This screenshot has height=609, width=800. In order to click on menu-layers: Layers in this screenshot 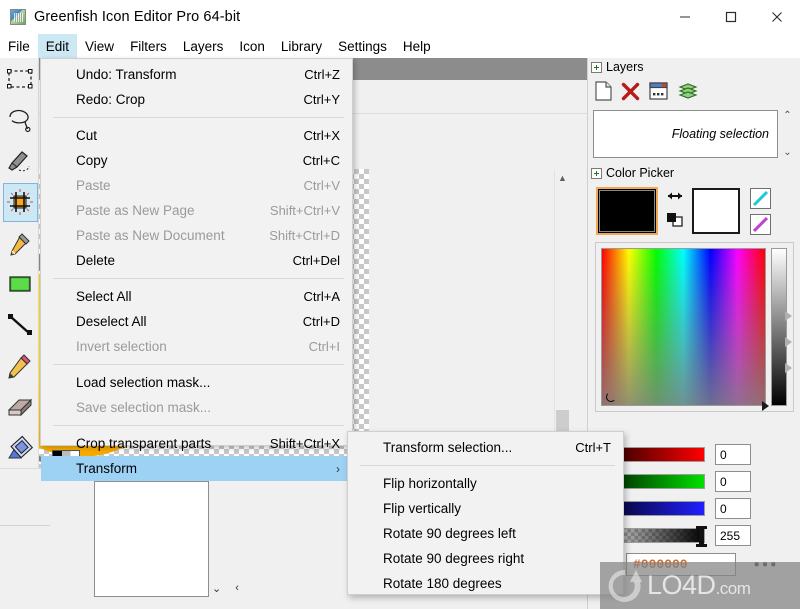, I will do `click(203, 46)`.